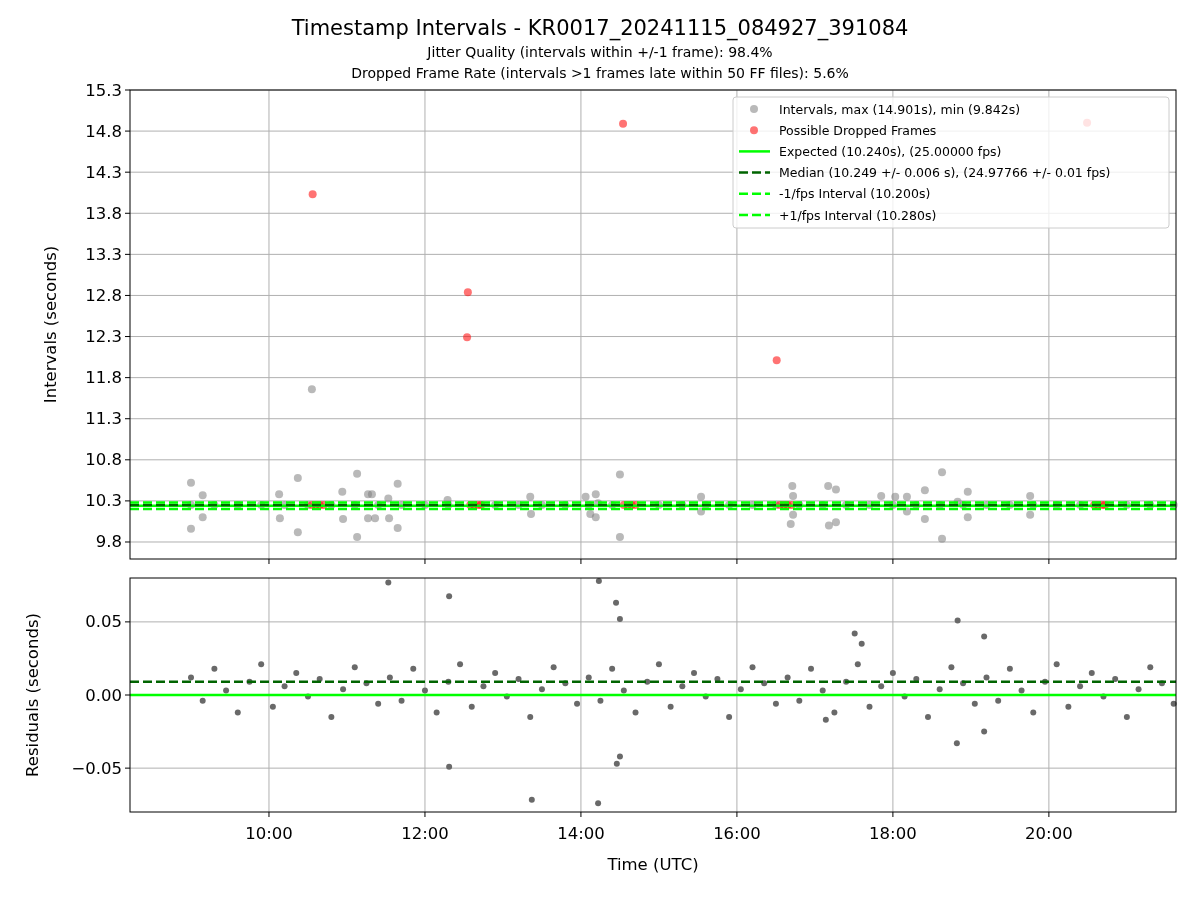  I want to click on tick-label: 10.3, so click(103, 501).